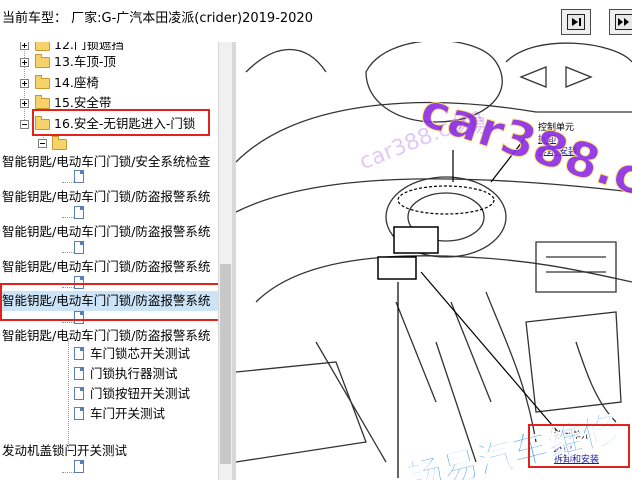 Image resolution: width=632 pixels, height=480 pixels. Describe the element at coordinates (59, 143) in the screenshot. I see `folder-open-icon` at that location.